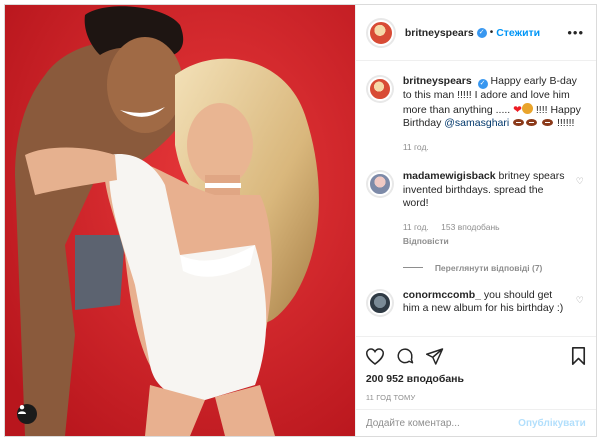 Image resolution: width=600 pixels, height=441 pixels. What do you see at coordinates (434, 356) in the screenshot?
I see `share-icon` at bounding box center [434, 356].